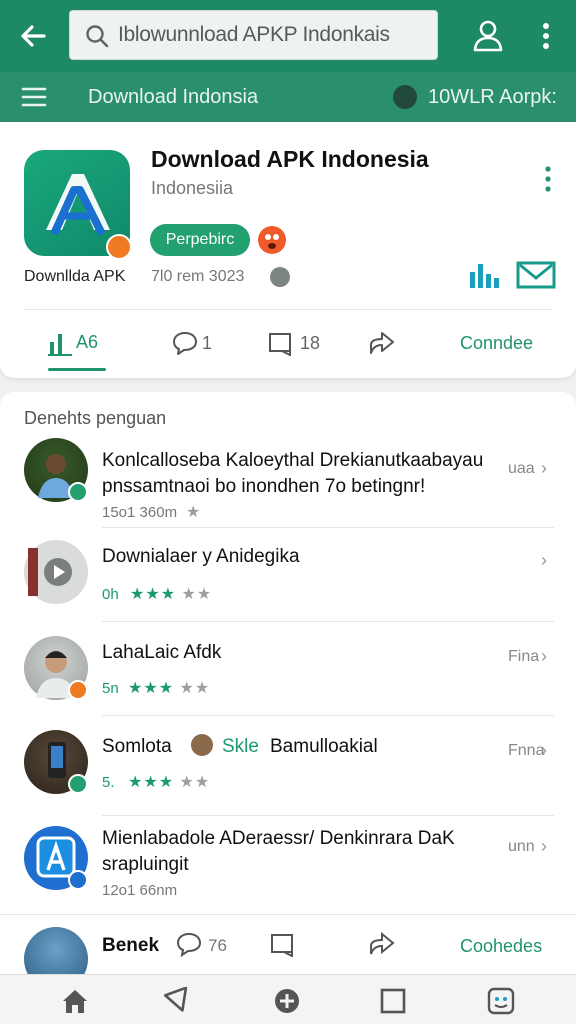 Image resolution: width=576 pixels, height=1024 pixels. Describe the element at coordinates (546, 36) in the screenshot. I see `more-options-icon` at that location.